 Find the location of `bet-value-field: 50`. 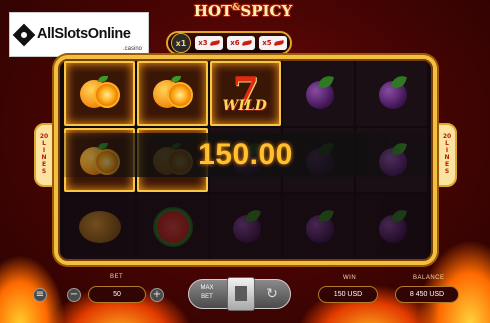

bet-value-field: 50 is located at coordinates (117, 294).